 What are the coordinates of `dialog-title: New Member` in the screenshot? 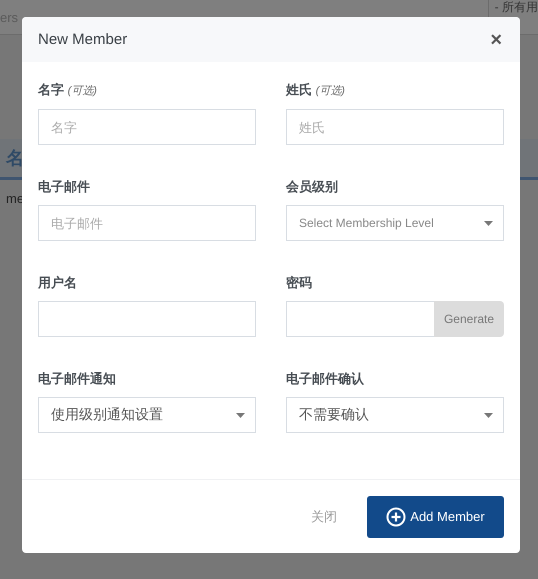 It's located at (83, 39).